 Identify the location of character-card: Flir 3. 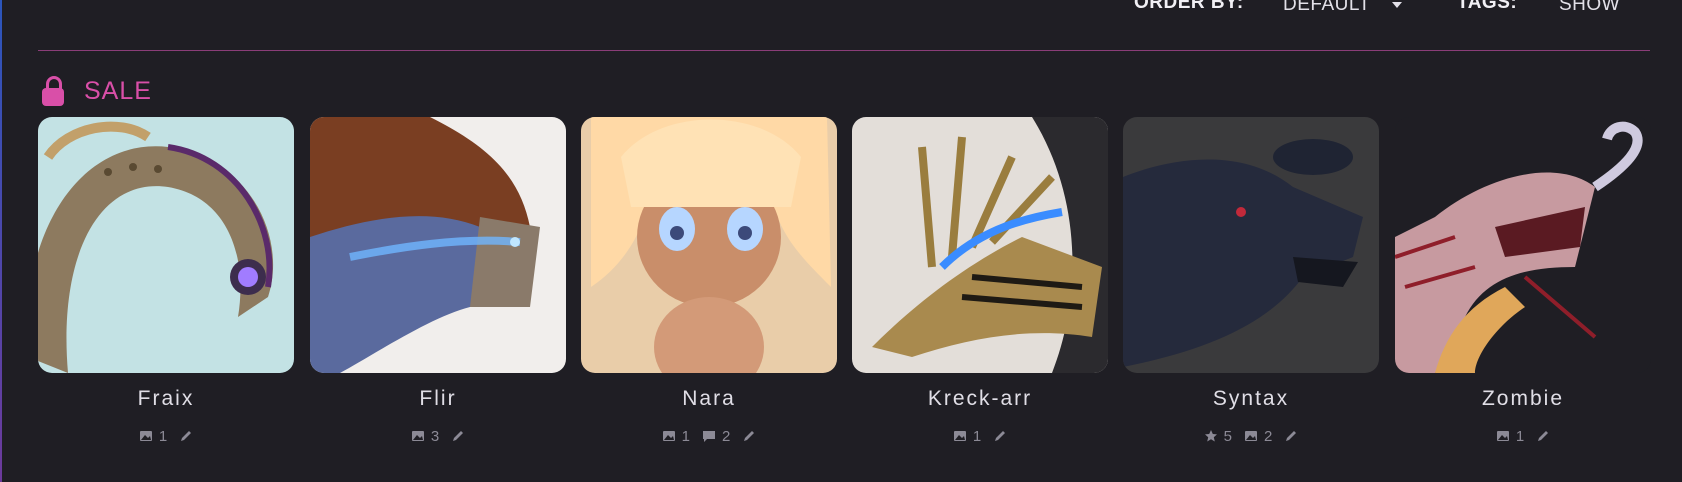
(438, 281).